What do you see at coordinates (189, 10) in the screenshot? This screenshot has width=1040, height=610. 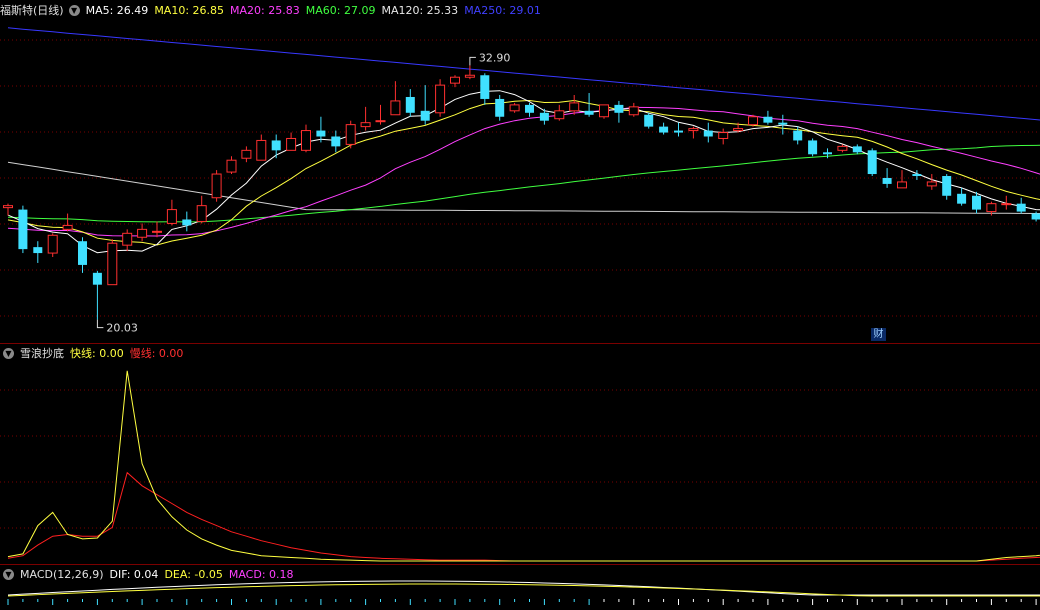 I see `ma10-label: MA10: 26.85` at bounding box center [189, 10].